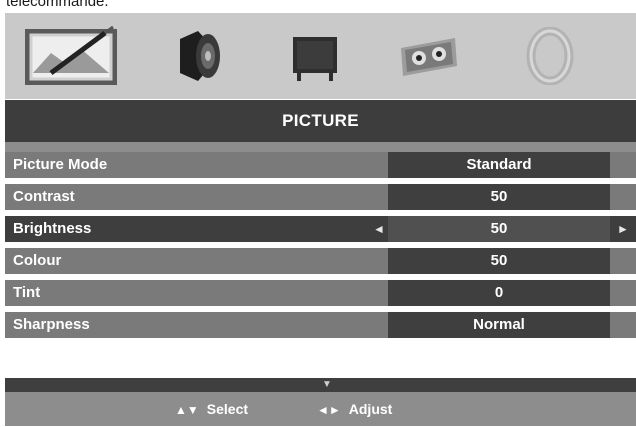 The width and height of the screenshot is (636, 427). Describe the element at coordinates (71, 56) in the screenshot. I see `picture-icon` at that location.